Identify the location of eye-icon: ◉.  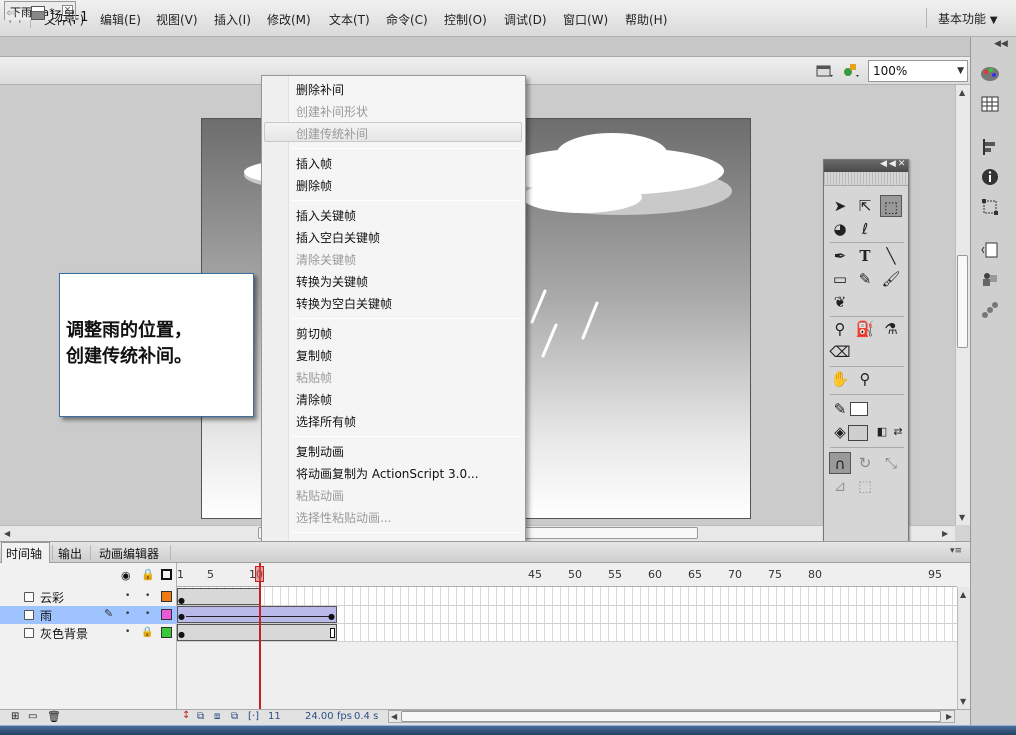
(126, 575).